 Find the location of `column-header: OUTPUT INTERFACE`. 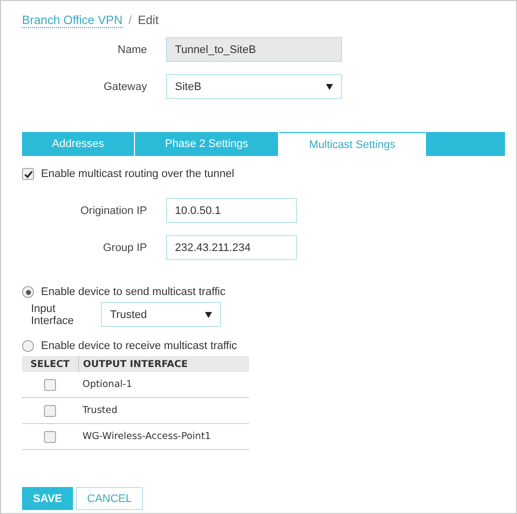

column-header: OUTPUT INTERFACE is located at coordinates (163, 364).